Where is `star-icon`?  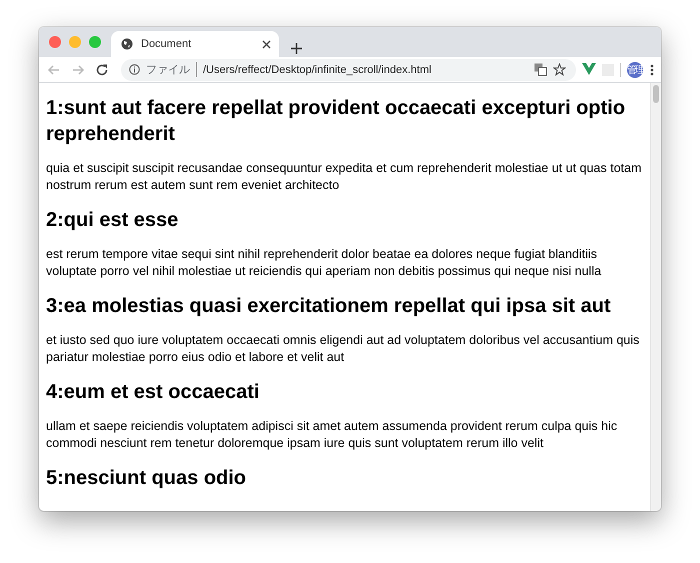
star-icon is located at coordinates (559, 69).